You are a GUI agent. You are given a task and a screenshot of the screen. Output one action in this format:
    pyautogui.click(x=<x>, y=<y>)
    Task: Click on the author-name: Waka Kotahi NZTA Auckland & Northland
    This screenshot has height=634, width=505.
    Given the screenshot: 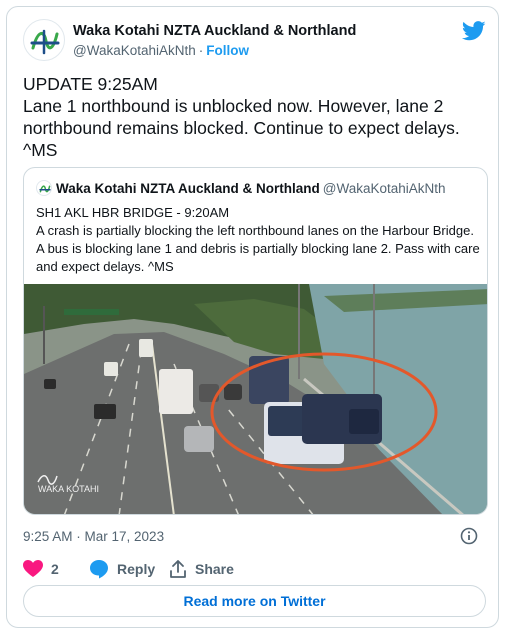 What is the action you would take?
    pyautogui.click(x=214, y=31)
    